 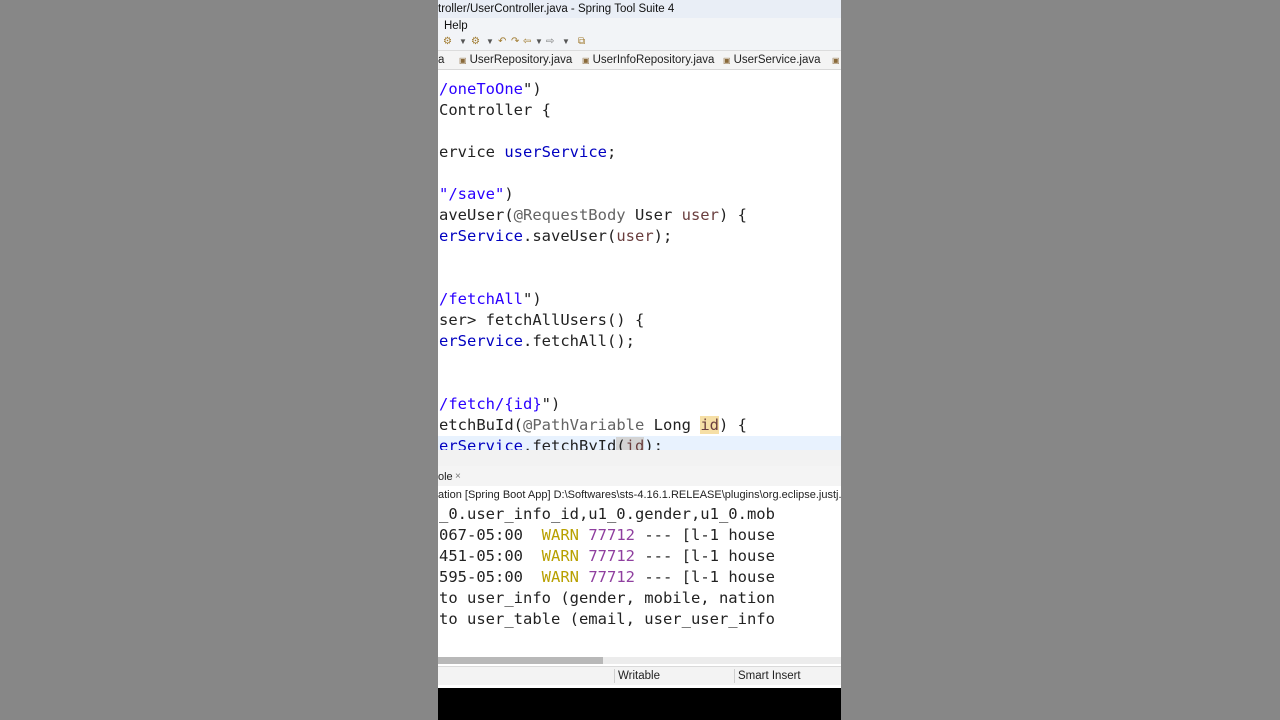 What do you see at coordinates (520, 660) in the screenshot?
I see `horizontal-scrollbar-thumb` at bounding box center [520, 660].